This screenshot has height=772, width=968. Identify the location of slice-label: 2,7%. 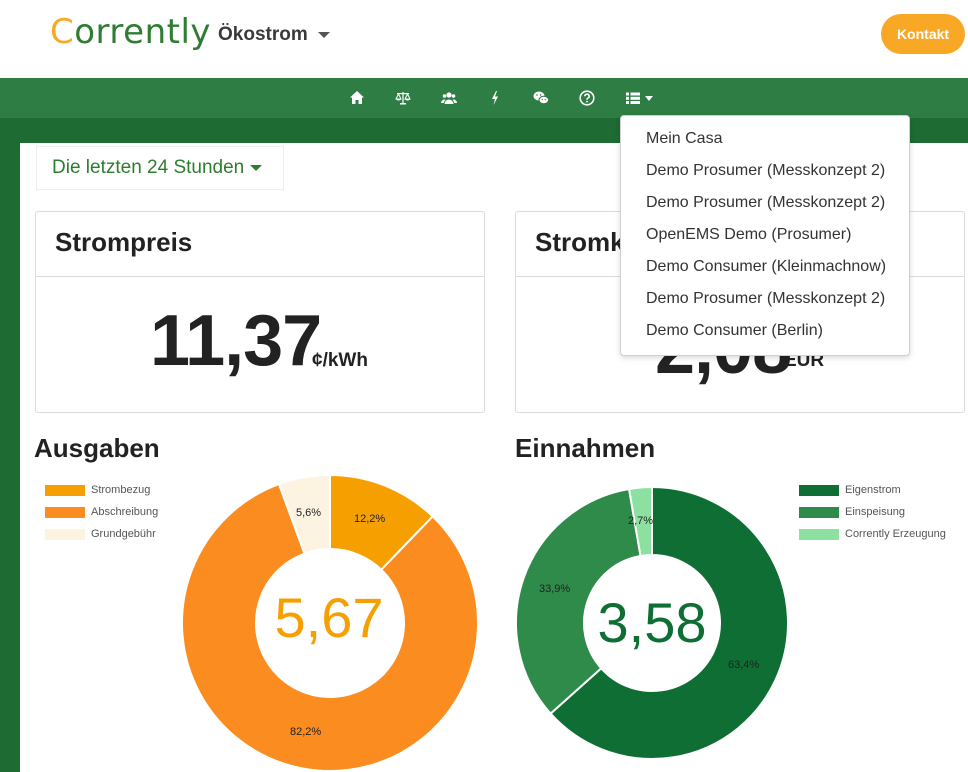
(641, 521).